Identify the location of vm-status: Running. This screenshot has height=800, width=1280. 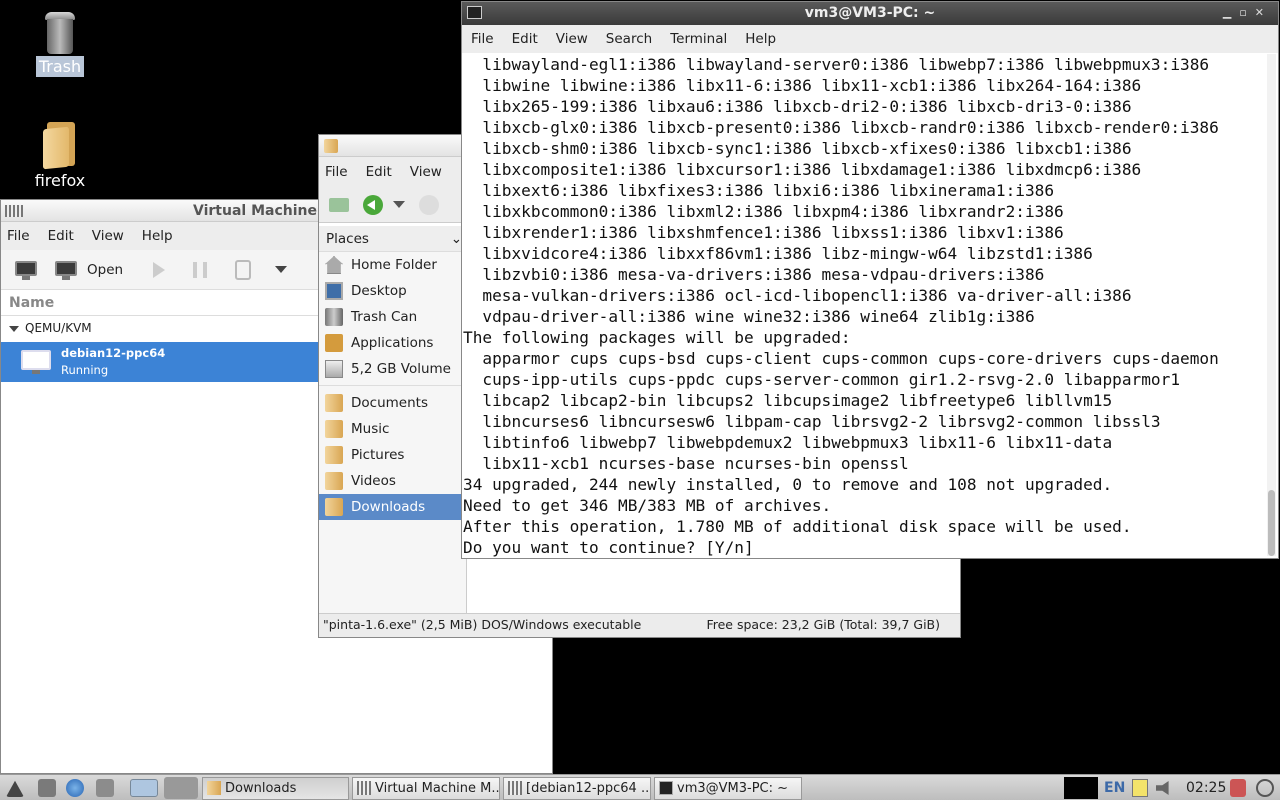
(85, 370).